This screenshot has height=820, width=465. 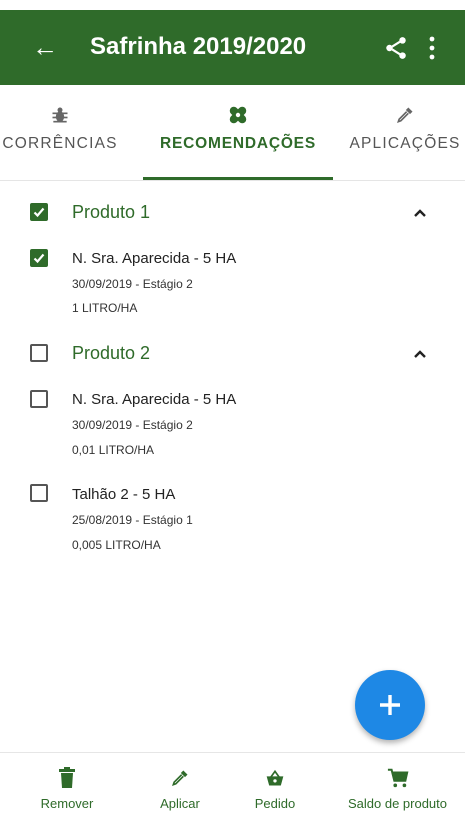 I want to click on plus-icon, so click(x=390, y=705).